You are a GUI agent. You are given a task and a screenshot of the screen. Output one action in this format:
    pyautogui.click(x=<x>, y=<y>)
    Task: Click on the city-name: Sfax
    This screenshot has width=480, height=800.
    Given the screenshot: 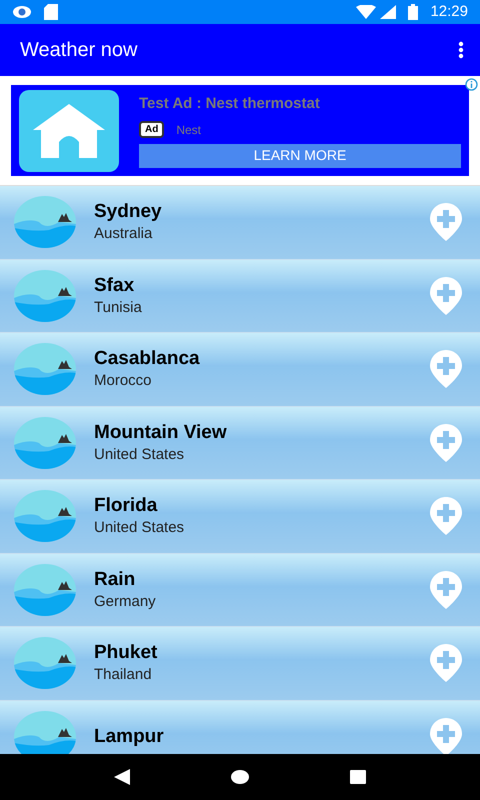 What is the action you would take?
    pyautogui.click(x=115, y=286)
    